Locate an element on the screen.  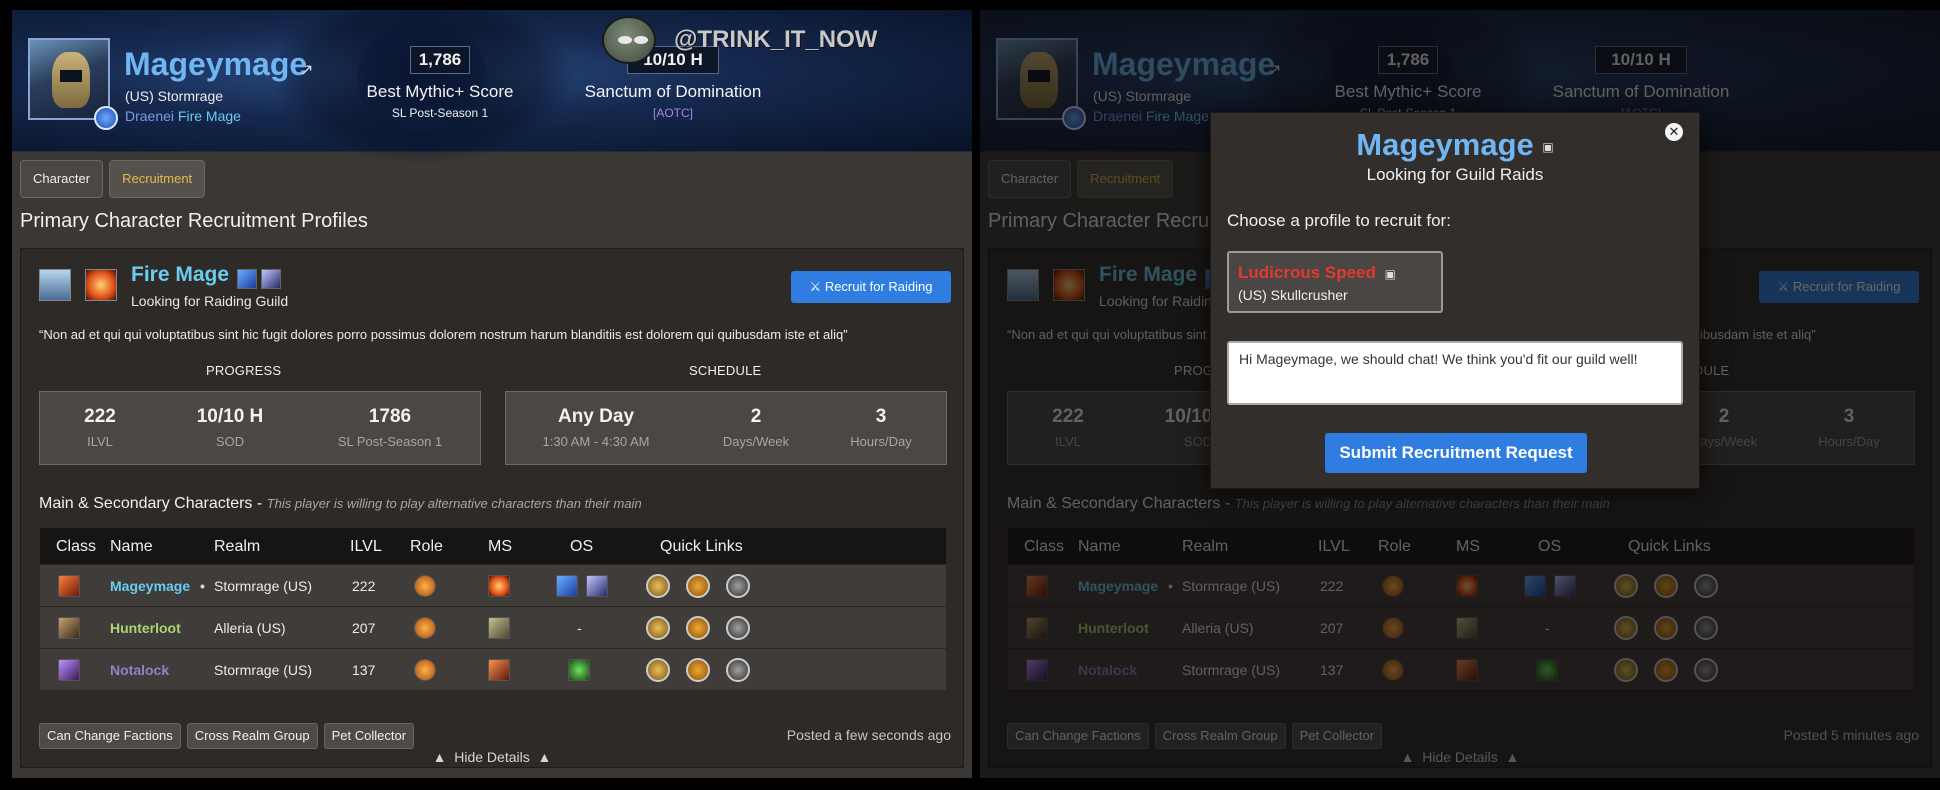
hide-details-toggle: ▲ Hide Details ▲ is located at coordinates (492, 757).